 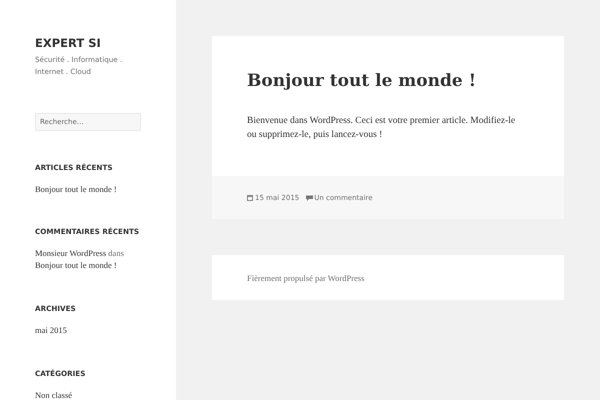 I want to click on recent-comment: Monsieur WordPress dans Bonjour tout le monde !, so click(x=80, y=259).